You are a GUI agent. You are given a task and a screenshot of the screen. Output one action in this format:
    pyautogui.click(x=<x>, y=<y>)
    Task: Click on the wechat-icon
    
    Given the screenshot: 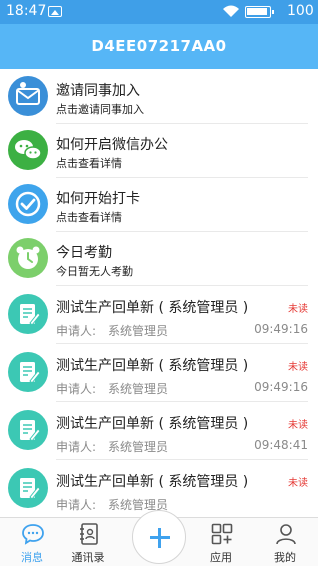 What is the action you would take?
    pyautogui.click(x=28, y=150)
    